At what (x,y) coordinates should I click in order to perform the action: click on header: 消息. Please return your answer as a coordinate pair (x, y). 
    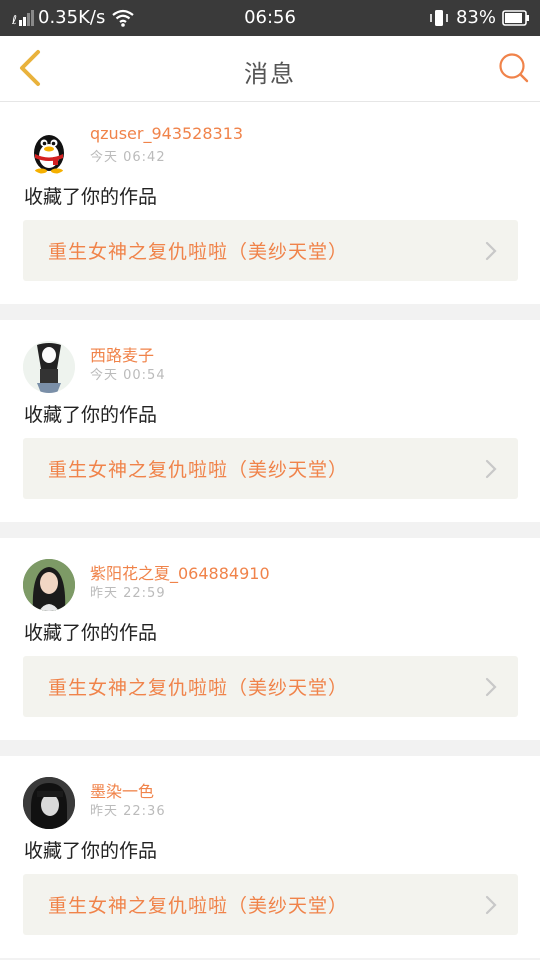
    Looking at the image, I should click on (270, 69).